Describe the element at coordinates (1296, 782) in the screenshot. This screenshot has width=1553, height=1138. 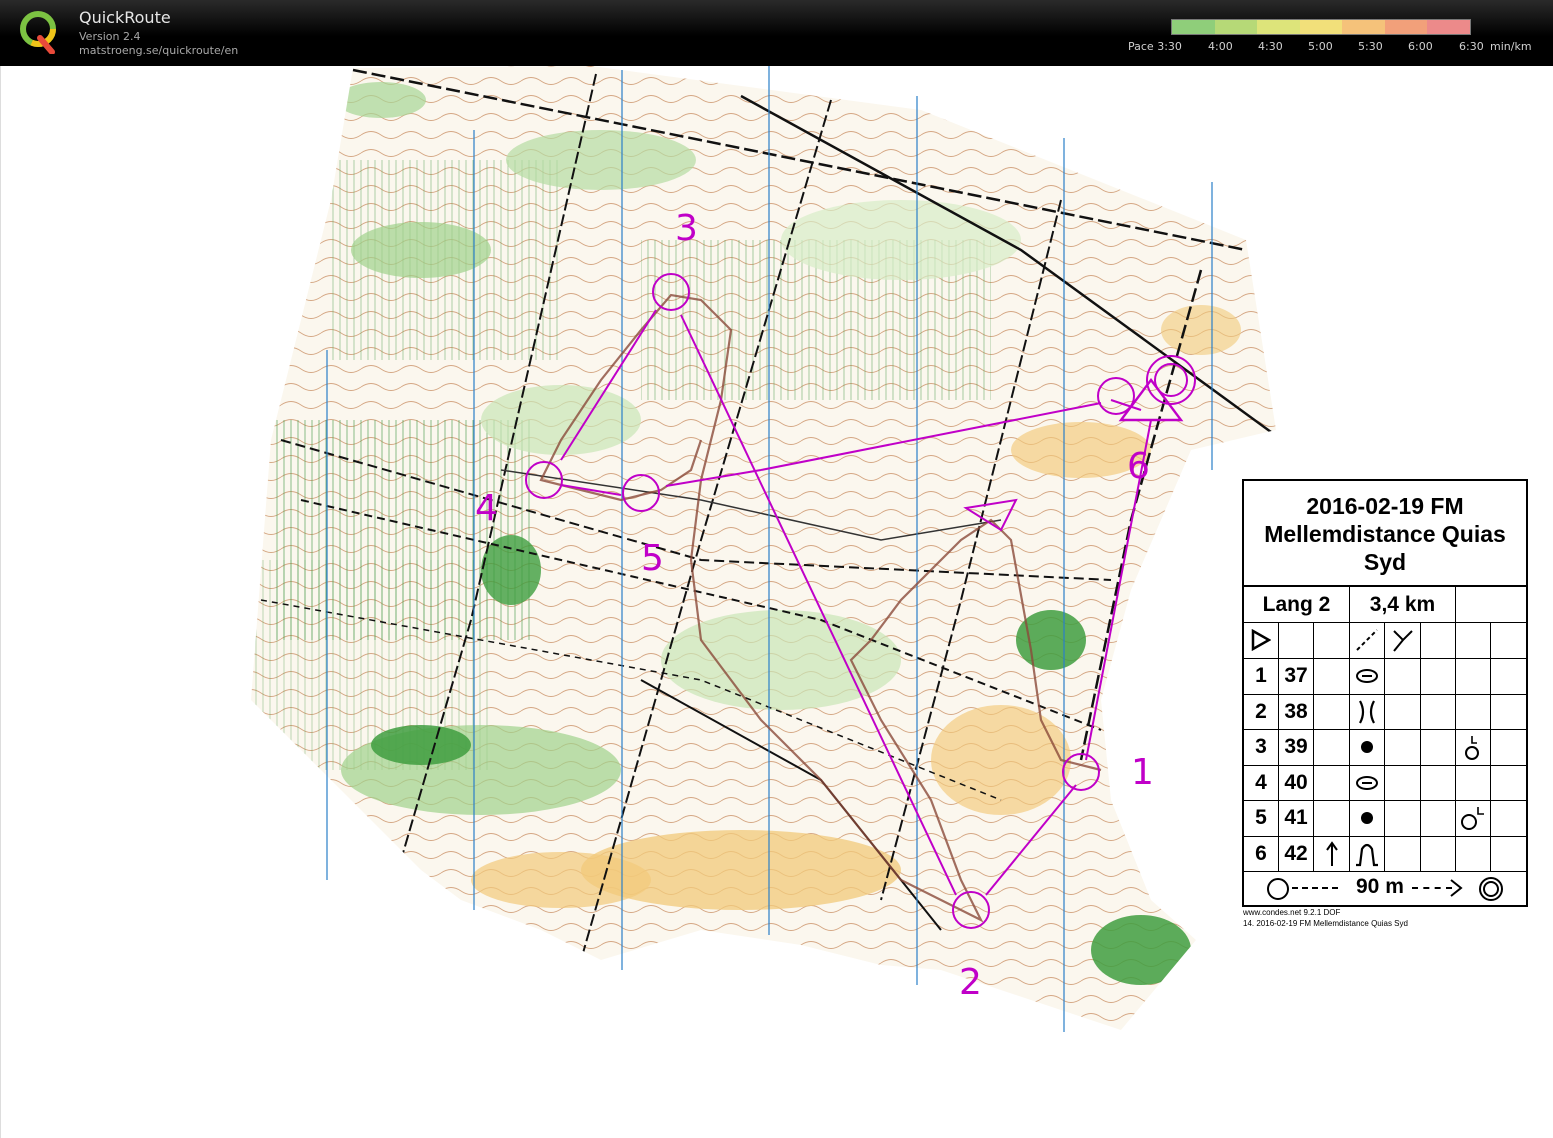
I see `control-code: 40` at that location.